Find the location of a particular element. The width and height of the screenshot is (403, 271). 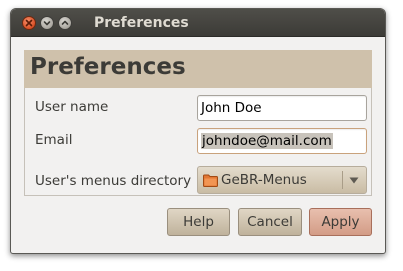

window-close-button is located at coordinates (29, 23).